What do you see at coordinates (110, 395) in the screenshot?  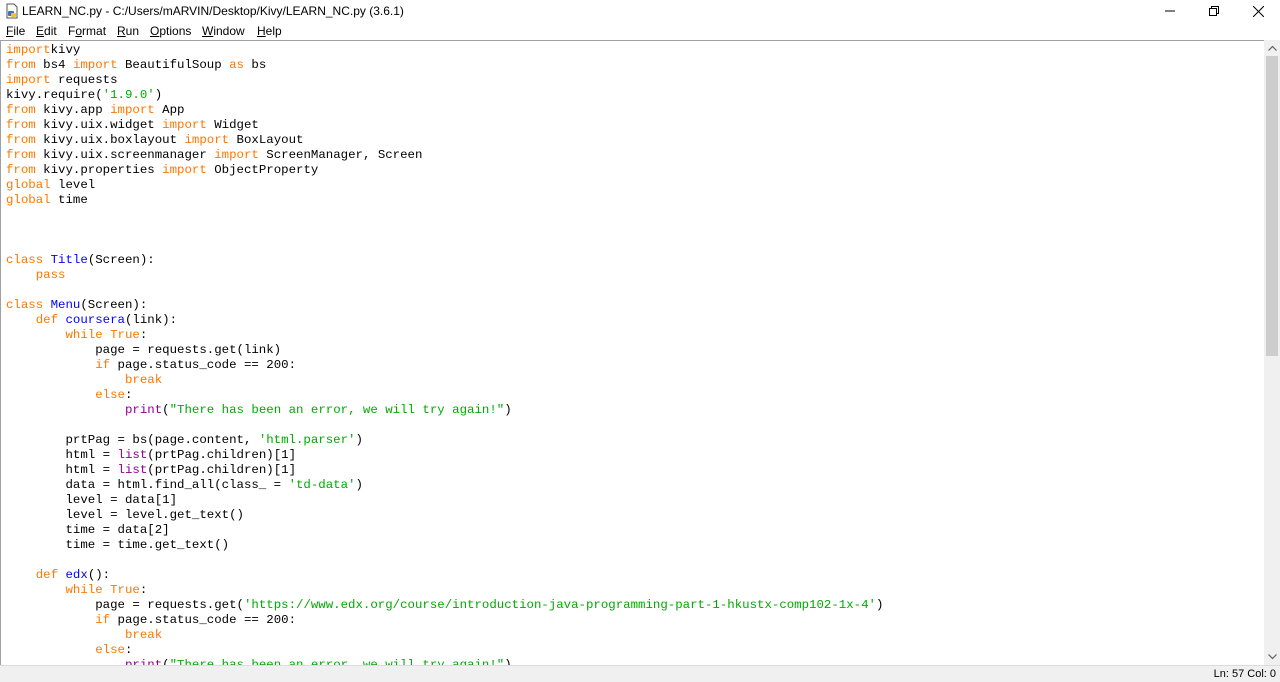 I see `code-token: else` at bounding box center [110, 395].